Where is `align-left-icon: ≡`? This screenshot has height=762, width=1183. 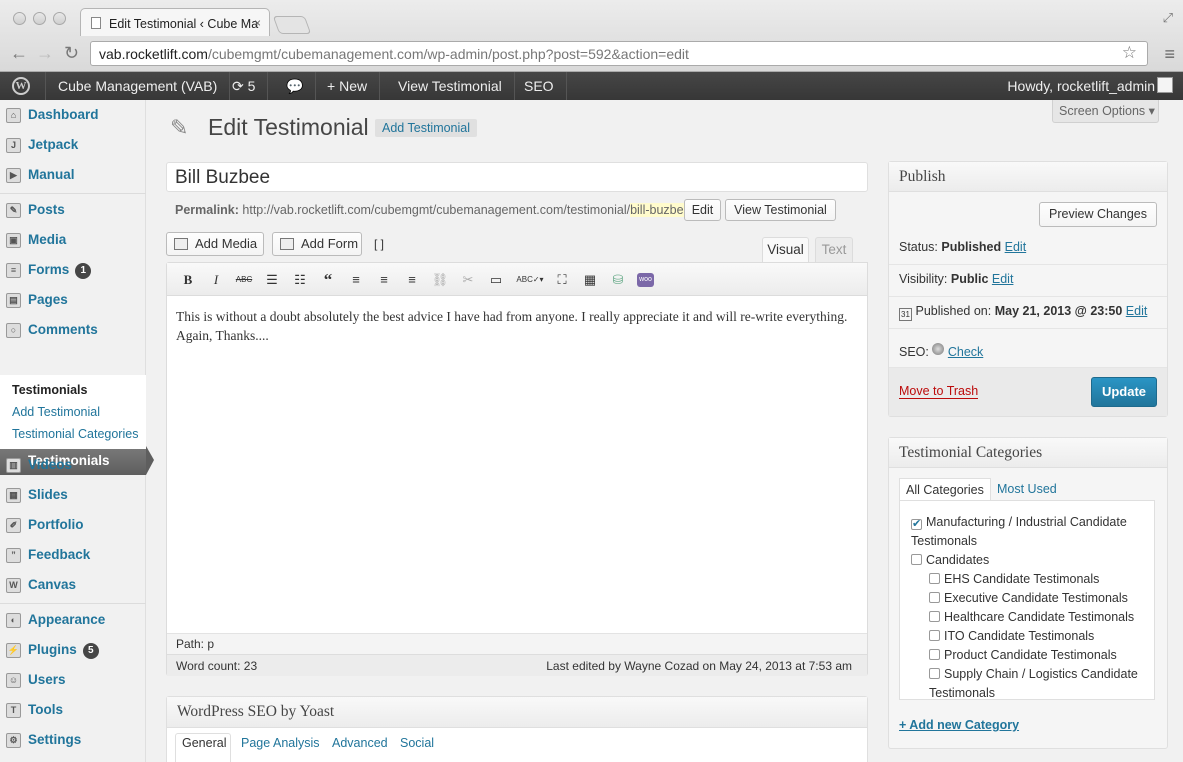
align-left-icon: ≡ is located at coordinates (356, 280).